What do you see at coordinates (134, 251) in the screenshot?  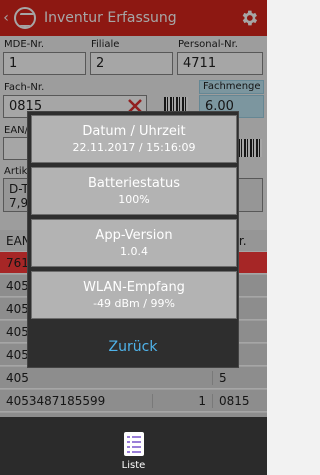 I see `version-value: 1.0.4` at bounding box center [134, 251].